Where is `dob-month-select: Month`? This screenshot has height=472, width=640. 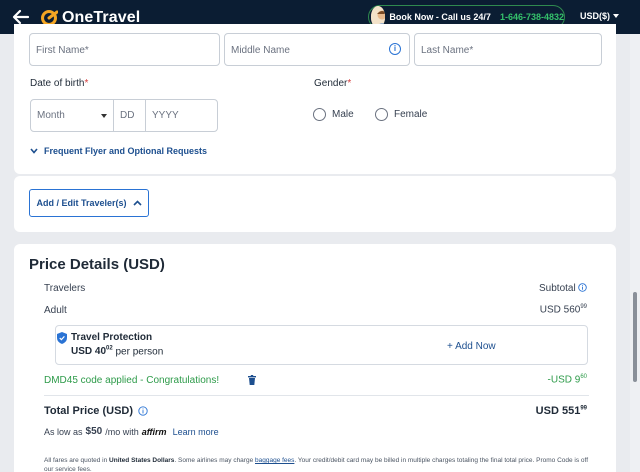
dob-month-select: Month is located at coordinates (72, 115).